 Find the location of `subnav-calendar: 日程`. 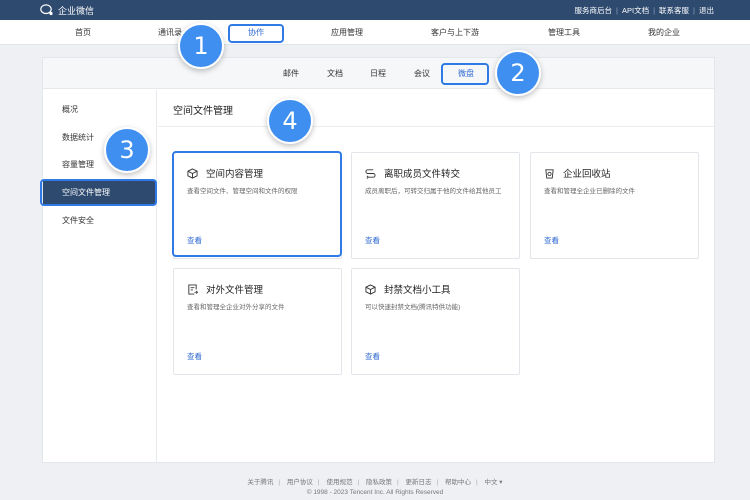

subnav-calendar: 日程 is located at coordinates (378, 73).